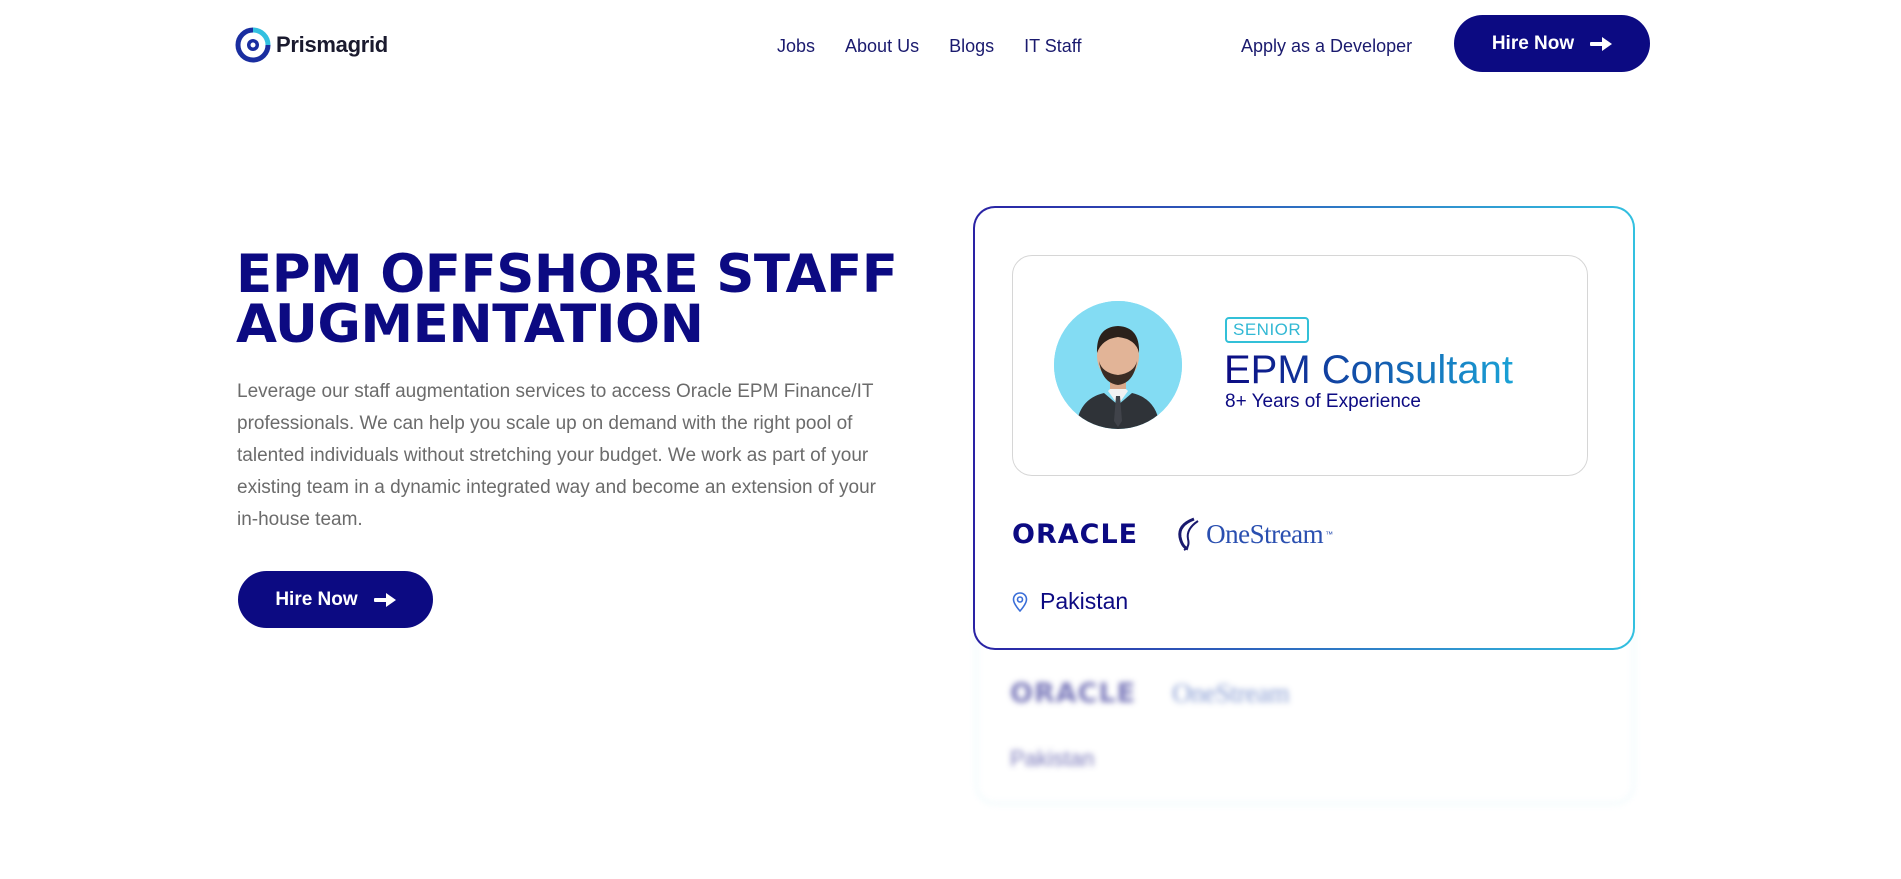 The height and width of the screenshot is (879, 1901). What do you see at coordinates (1052, 758) in the screenshot?
I see `ghost-location: Pakistan` at bounding box center [1052, 758].